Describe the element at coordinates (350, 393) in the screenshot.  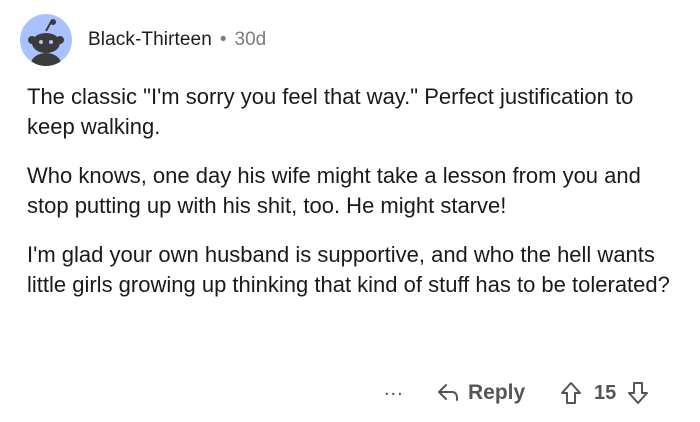
I see `comment-actions: ... Reply 15` at that location.